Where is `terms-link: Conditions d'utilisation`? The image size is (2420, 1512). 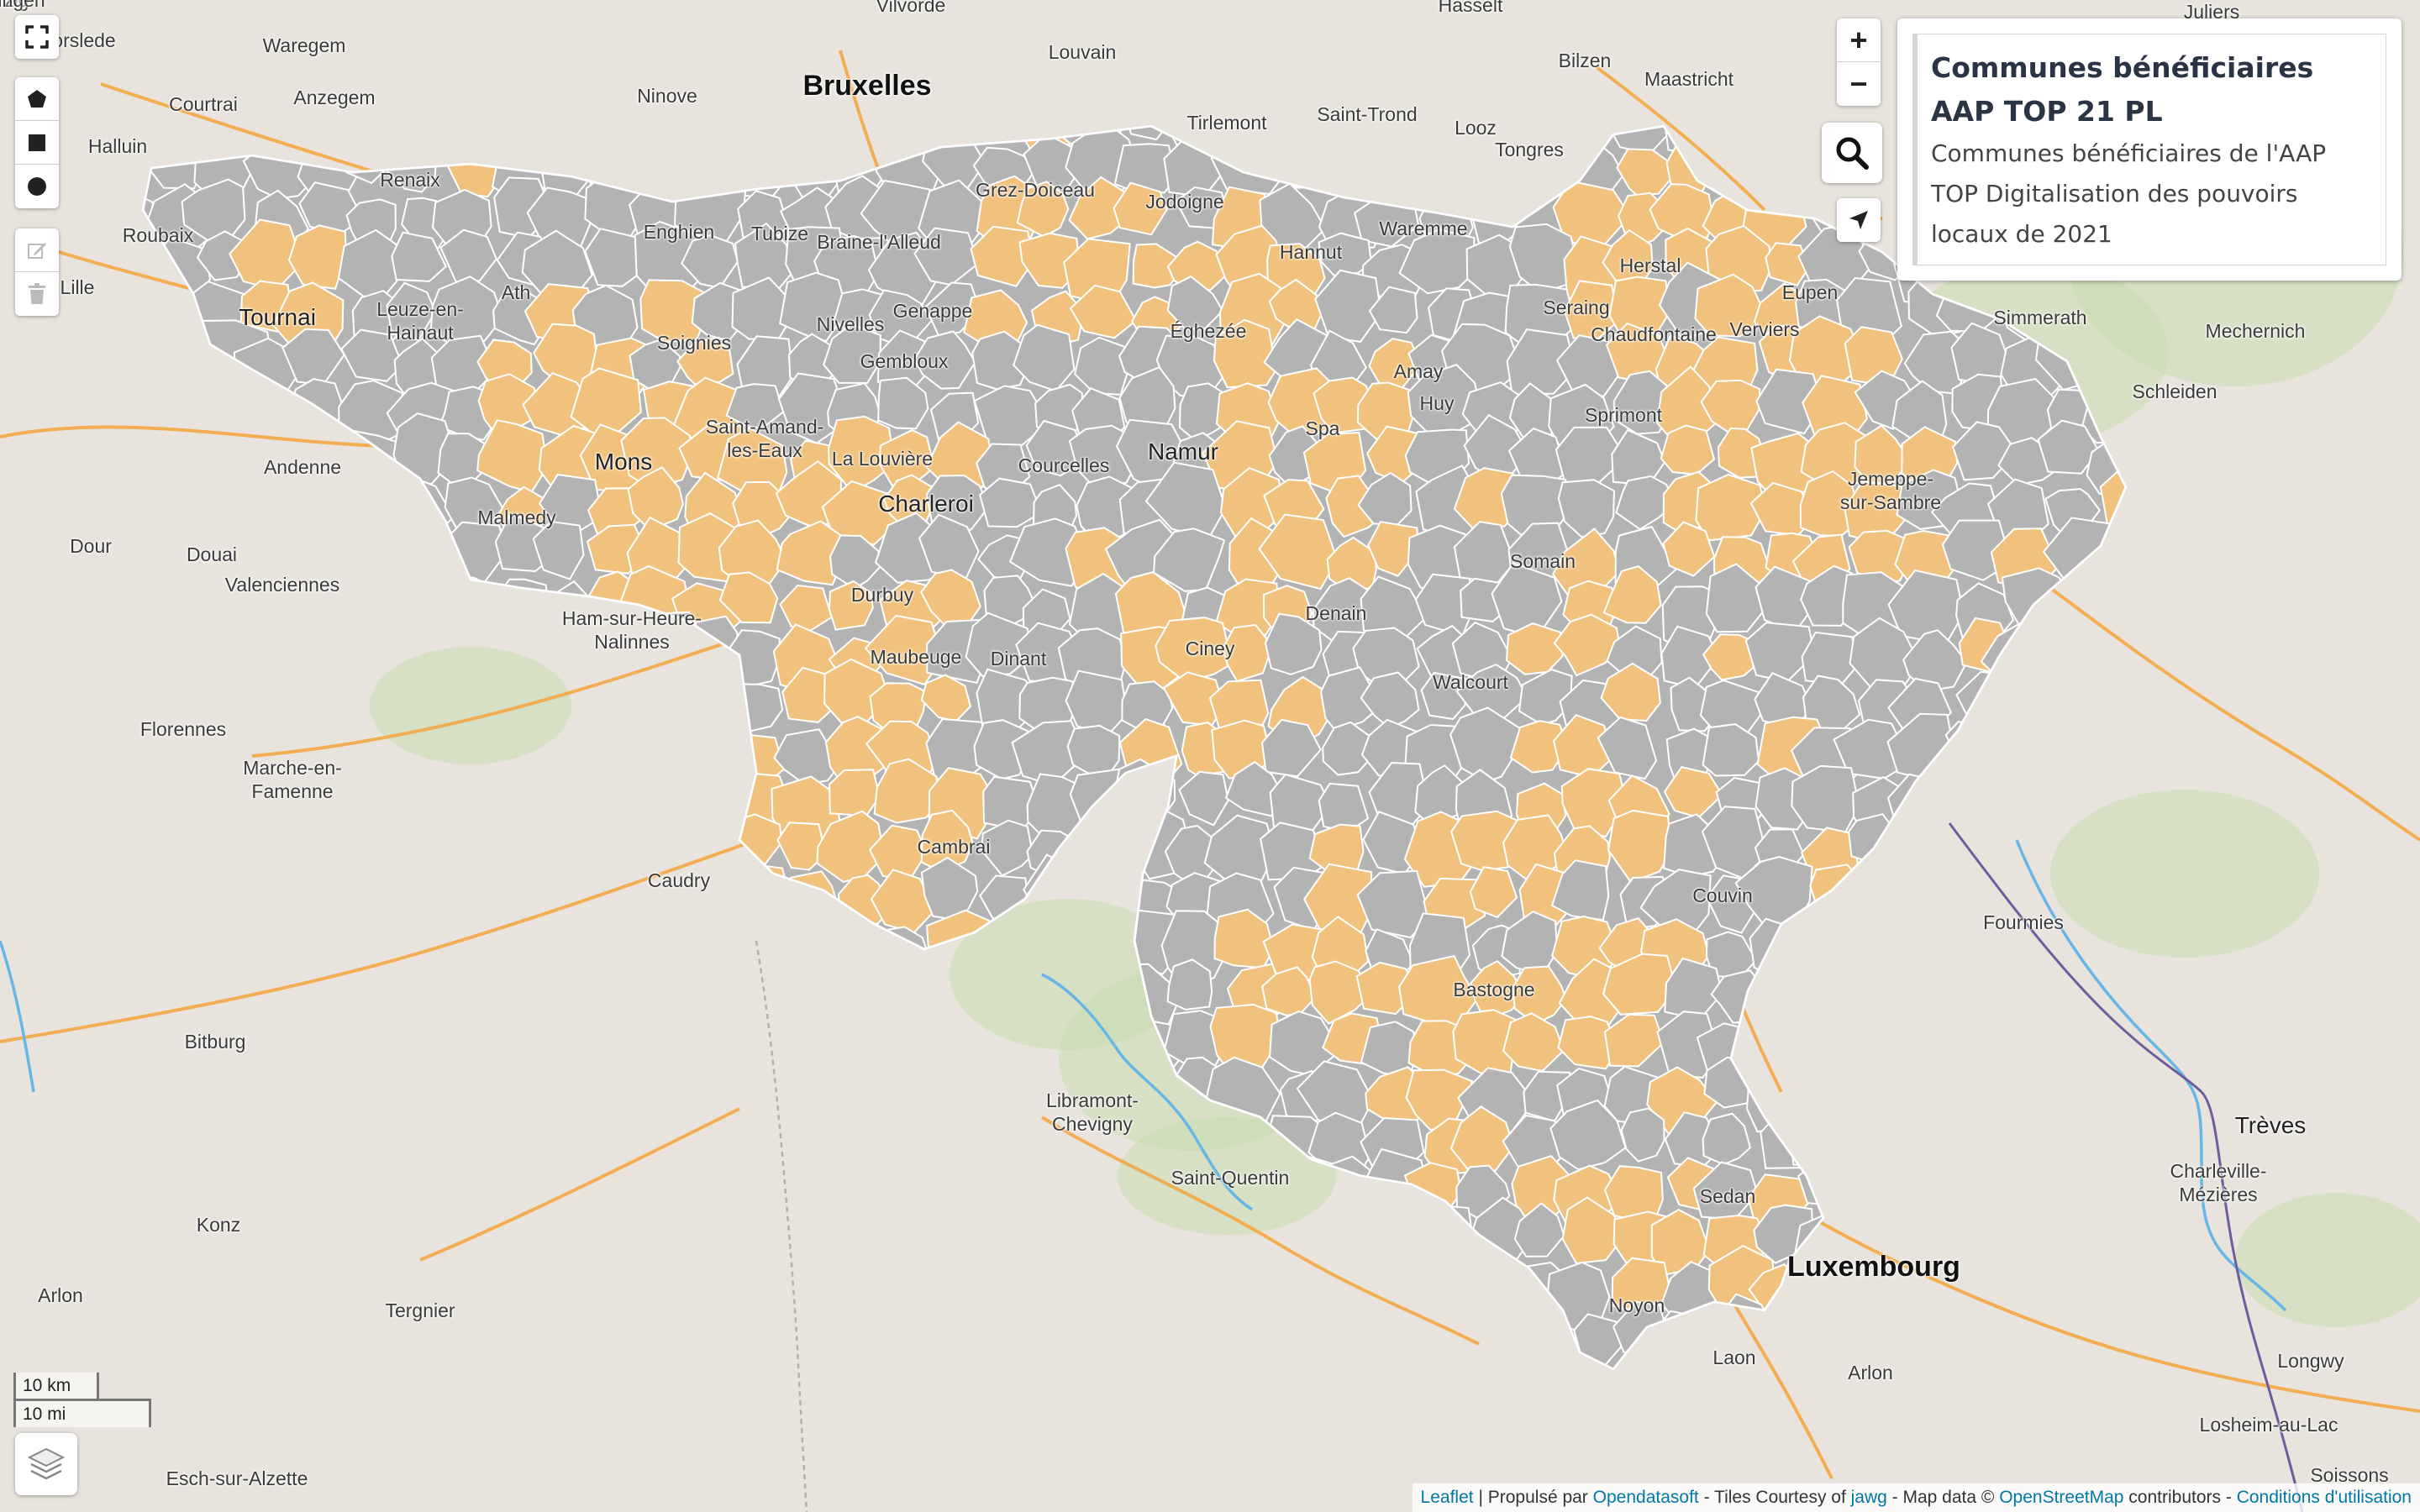 terms-link: Conditions d'utilisation is located at coordinates (2325, 1497).